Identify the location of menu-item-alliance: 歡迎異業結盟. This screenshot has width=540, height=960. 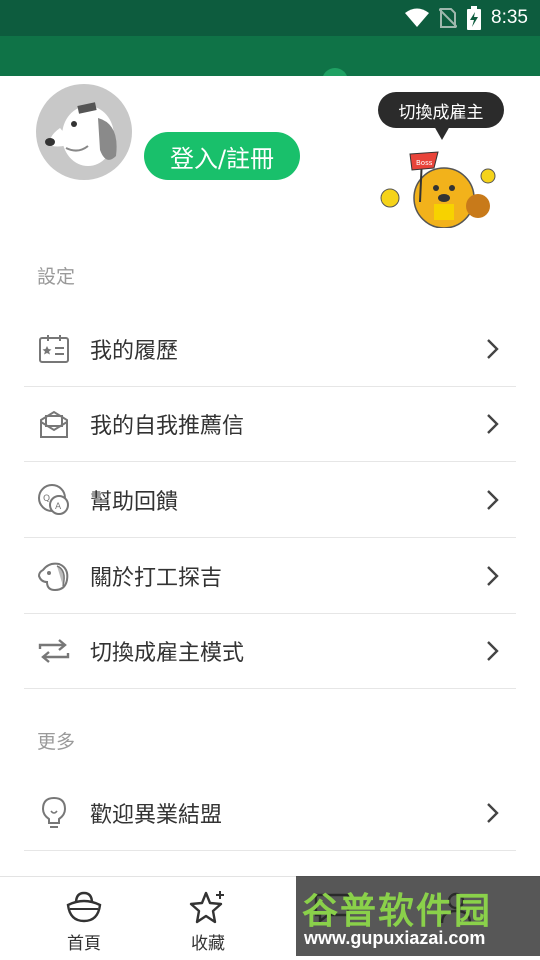
(270, 813).